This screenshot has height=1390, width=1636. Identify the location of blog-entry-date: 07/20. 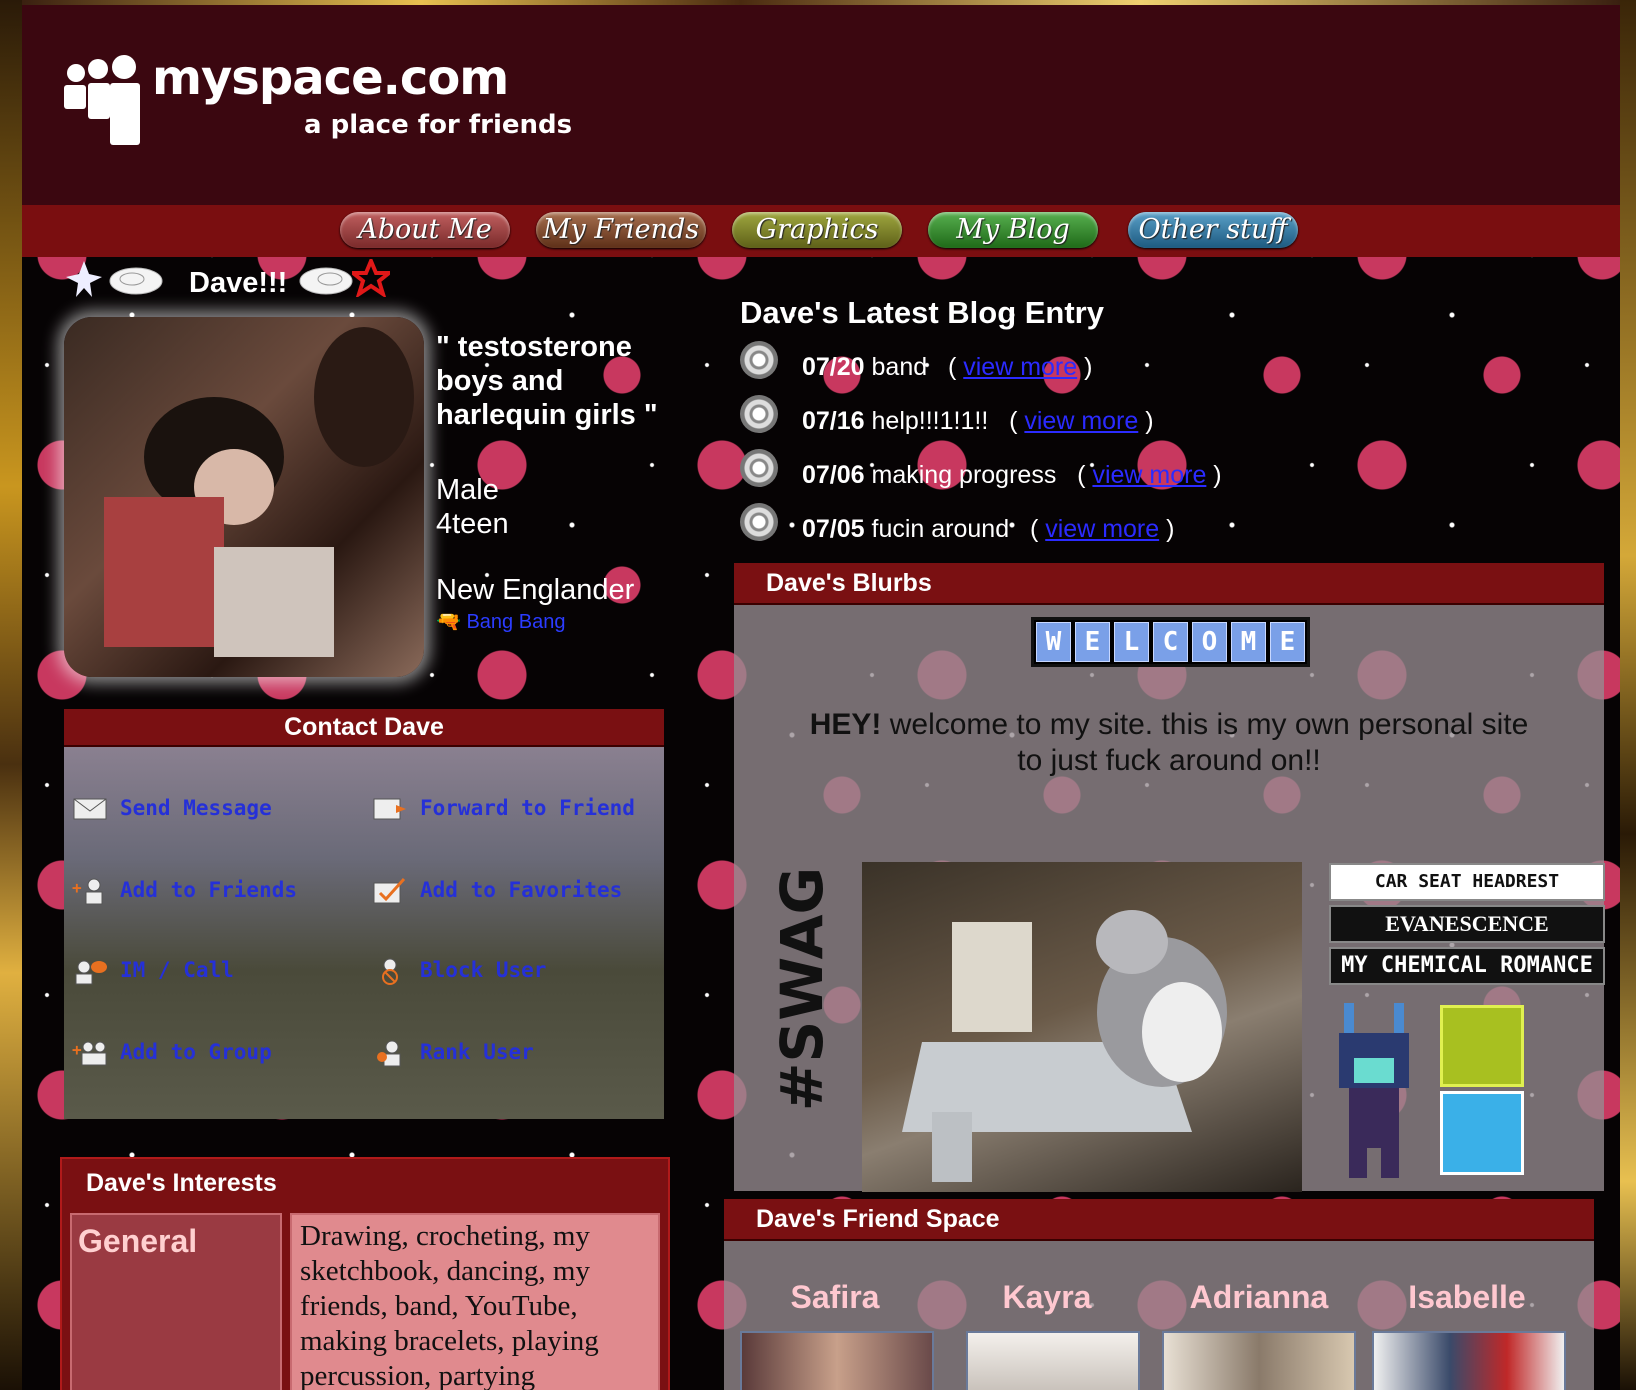
(833, 367).